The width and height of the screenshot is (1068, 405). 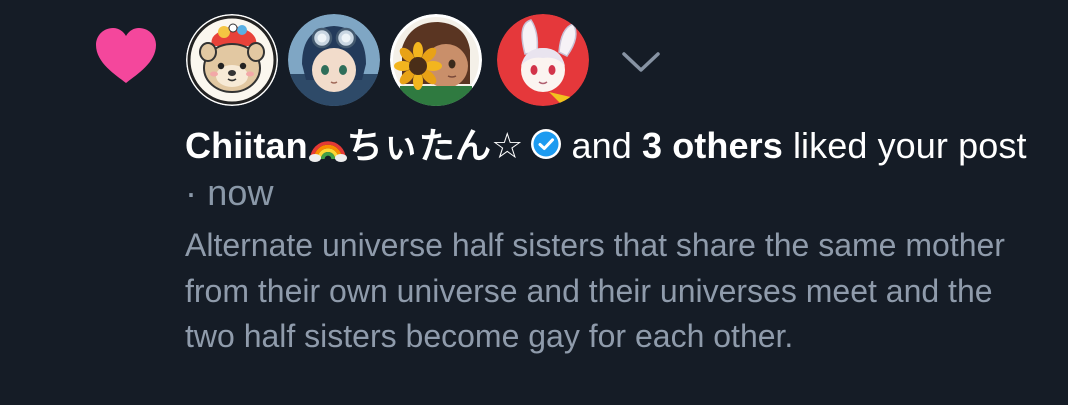 What do you see at coordinates (543, 60) in the screenshot?
I see `avatar-bunny-icon` at bounding box center [543, 60].